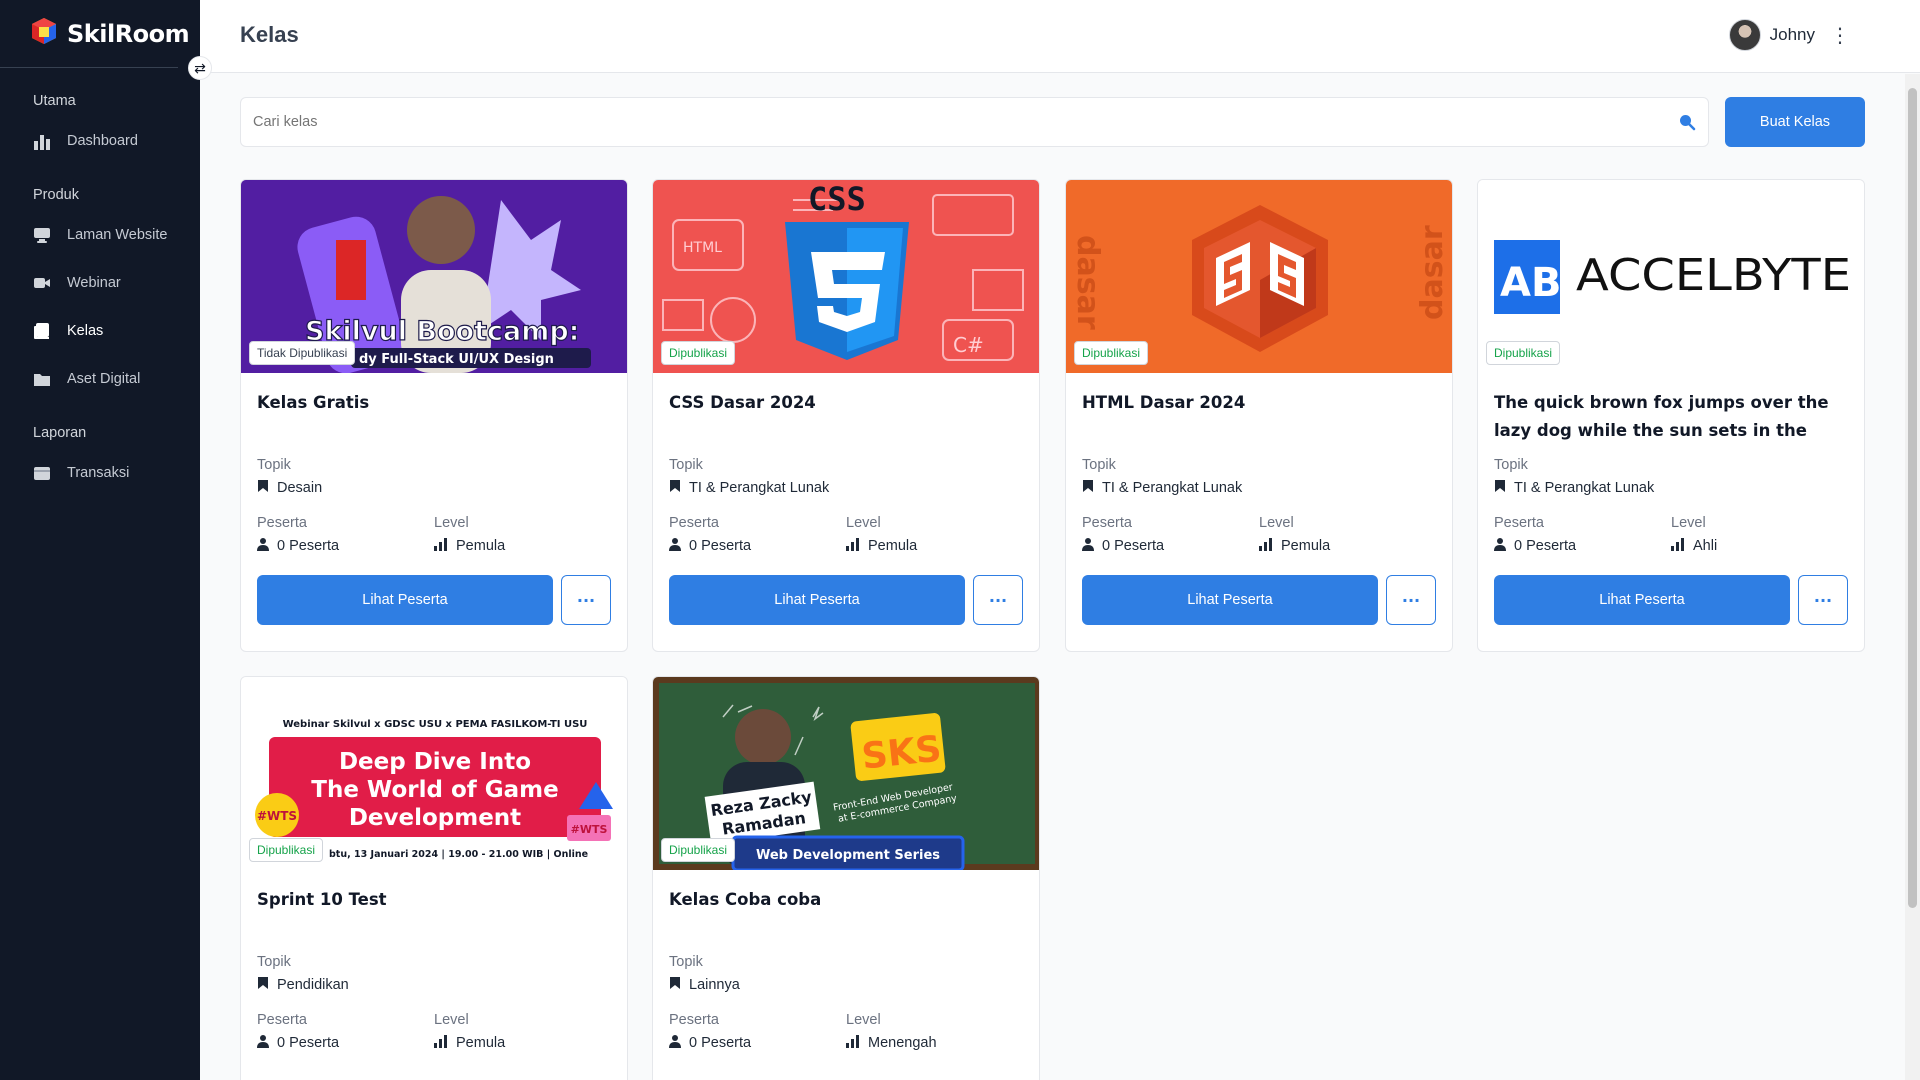  I want to click on thumb-html-text: HTML, so click(702, 248).